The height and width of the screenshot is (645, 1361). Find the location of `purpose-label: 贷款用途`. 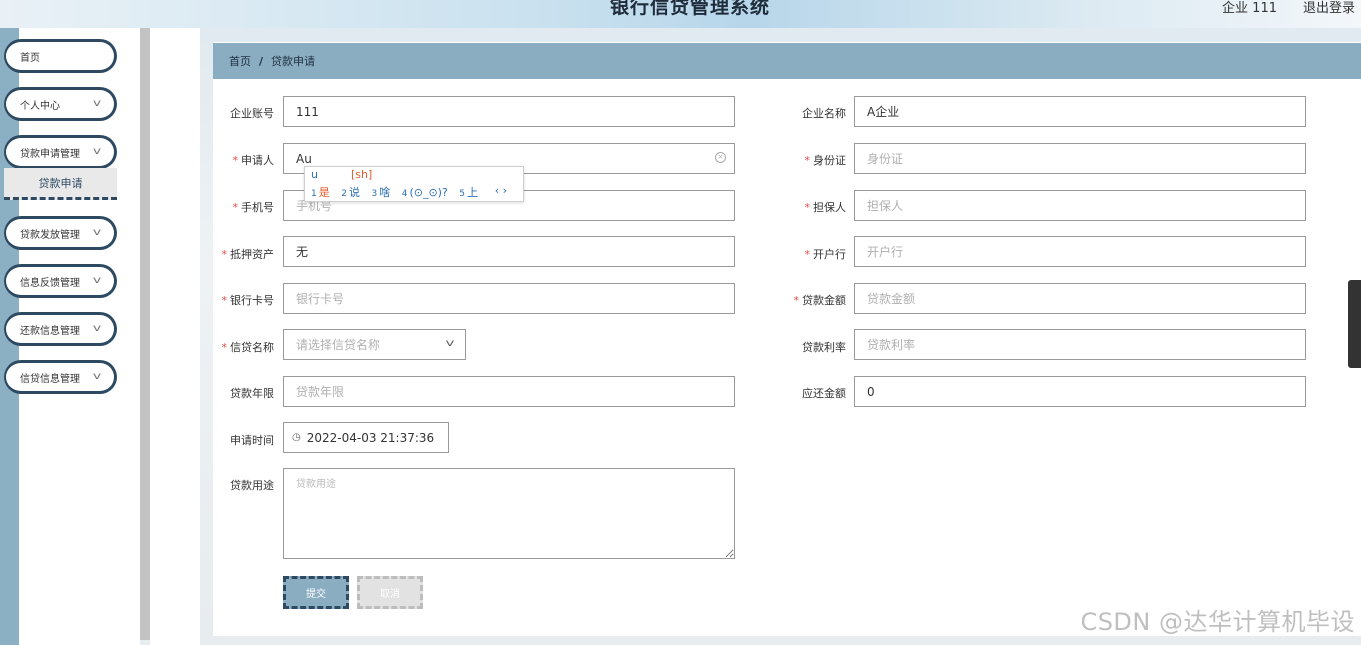

purpose-label: 贷款用途 is located at coordinates (252, 485).